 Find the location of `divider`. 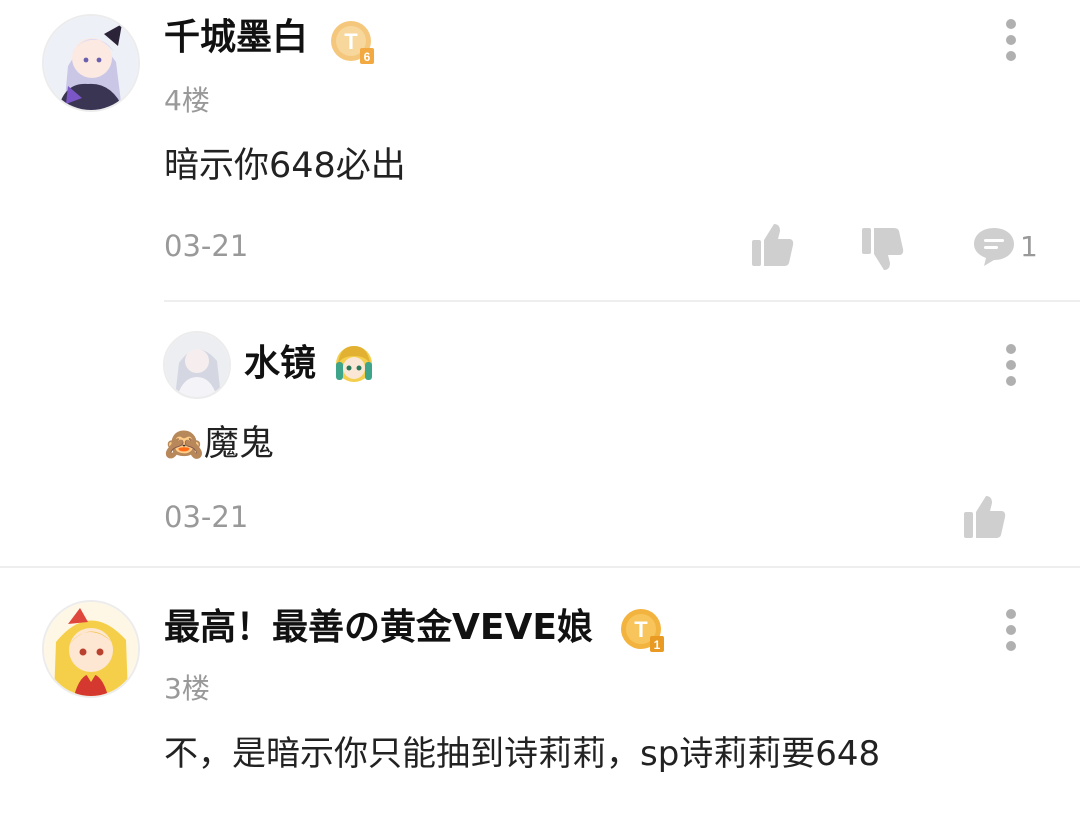

divider is located at coordinates (622, 301).